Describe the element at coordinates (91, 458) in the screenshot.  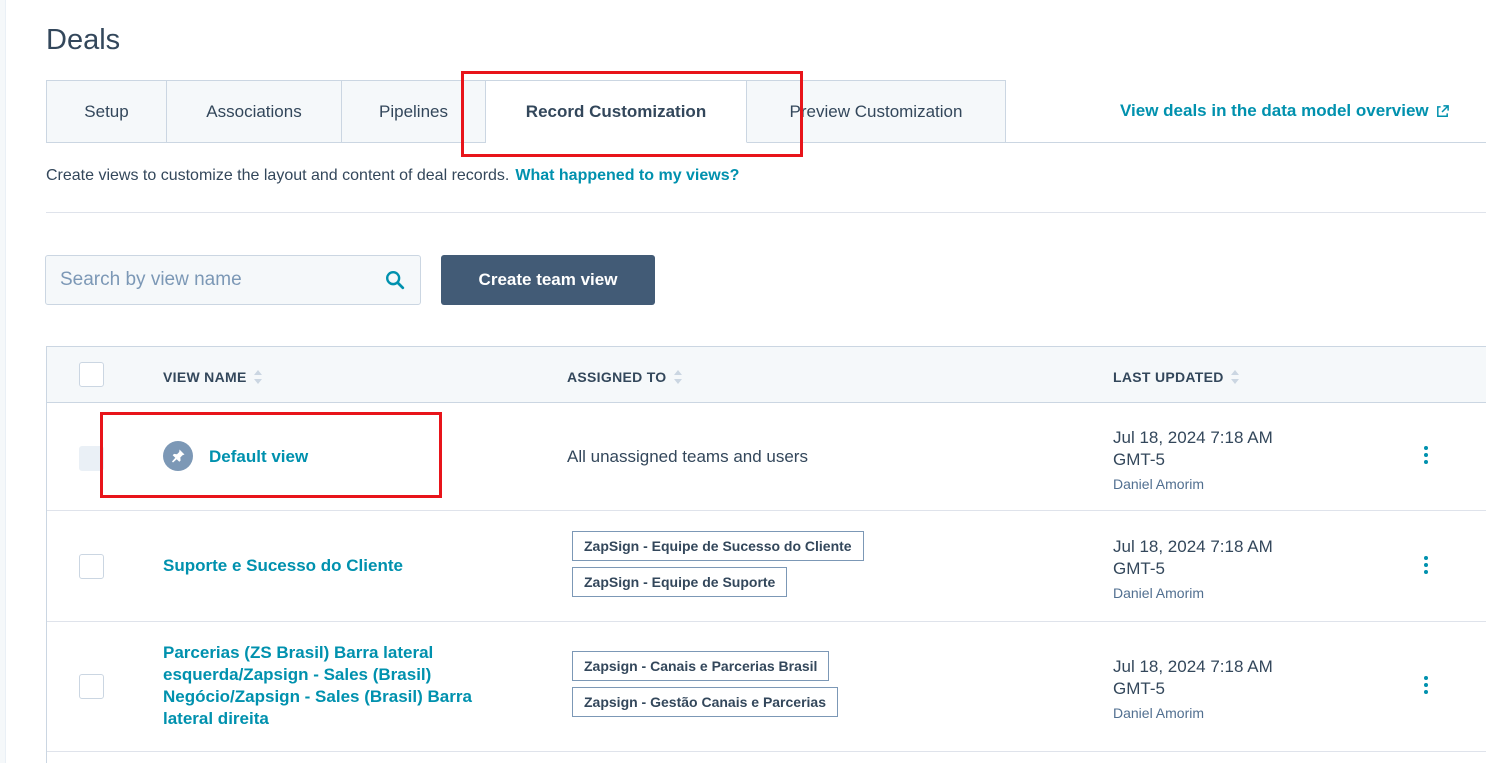
I see `row-checkbox-disabled` at that location.